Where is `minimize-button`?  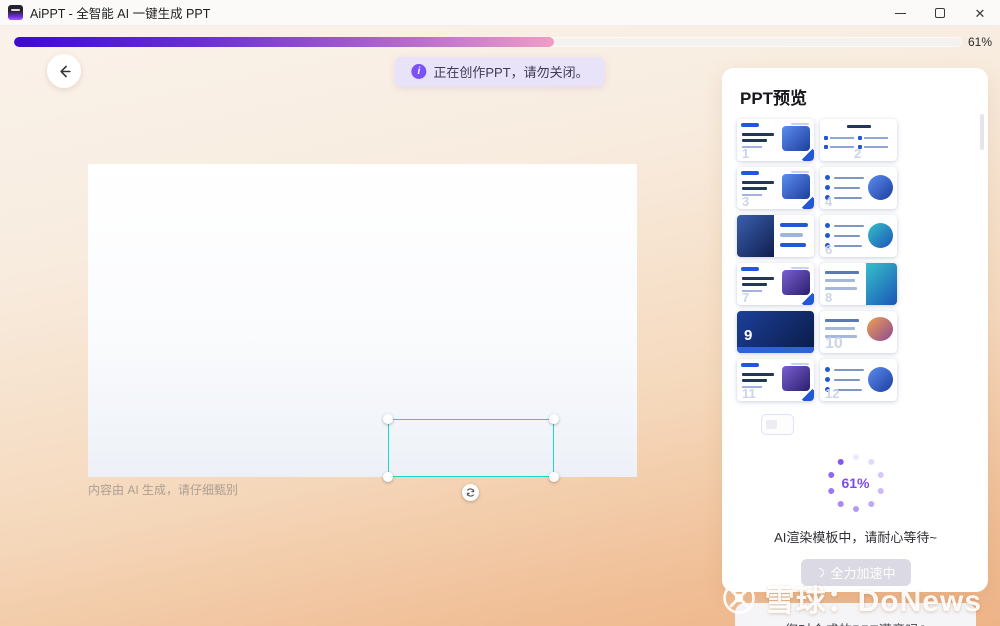
minimize-button is located at coordinates (900, 13).